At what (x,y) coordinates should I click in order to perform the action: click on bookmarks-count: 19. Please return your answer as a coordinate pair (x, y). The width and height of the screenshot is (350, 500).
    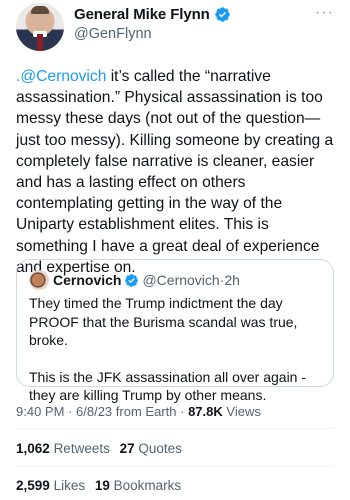
    Looking at the image, I should click on (102, 485).